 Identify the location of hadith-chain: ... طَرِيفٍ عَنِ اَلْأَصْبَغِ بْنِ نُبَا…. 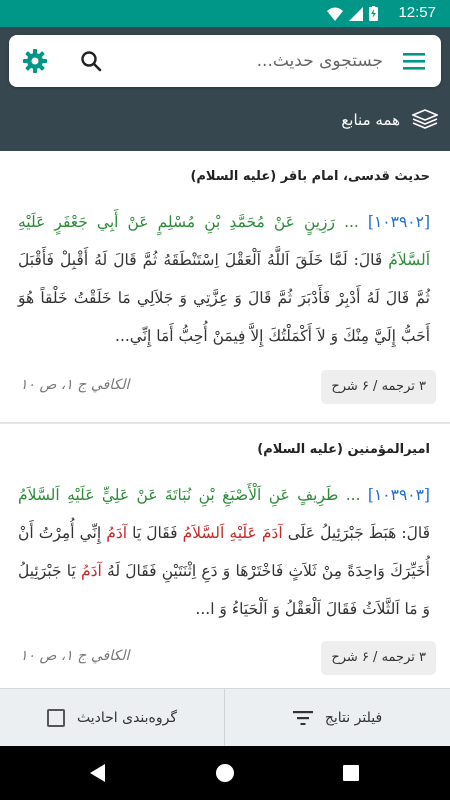
(189, 495).